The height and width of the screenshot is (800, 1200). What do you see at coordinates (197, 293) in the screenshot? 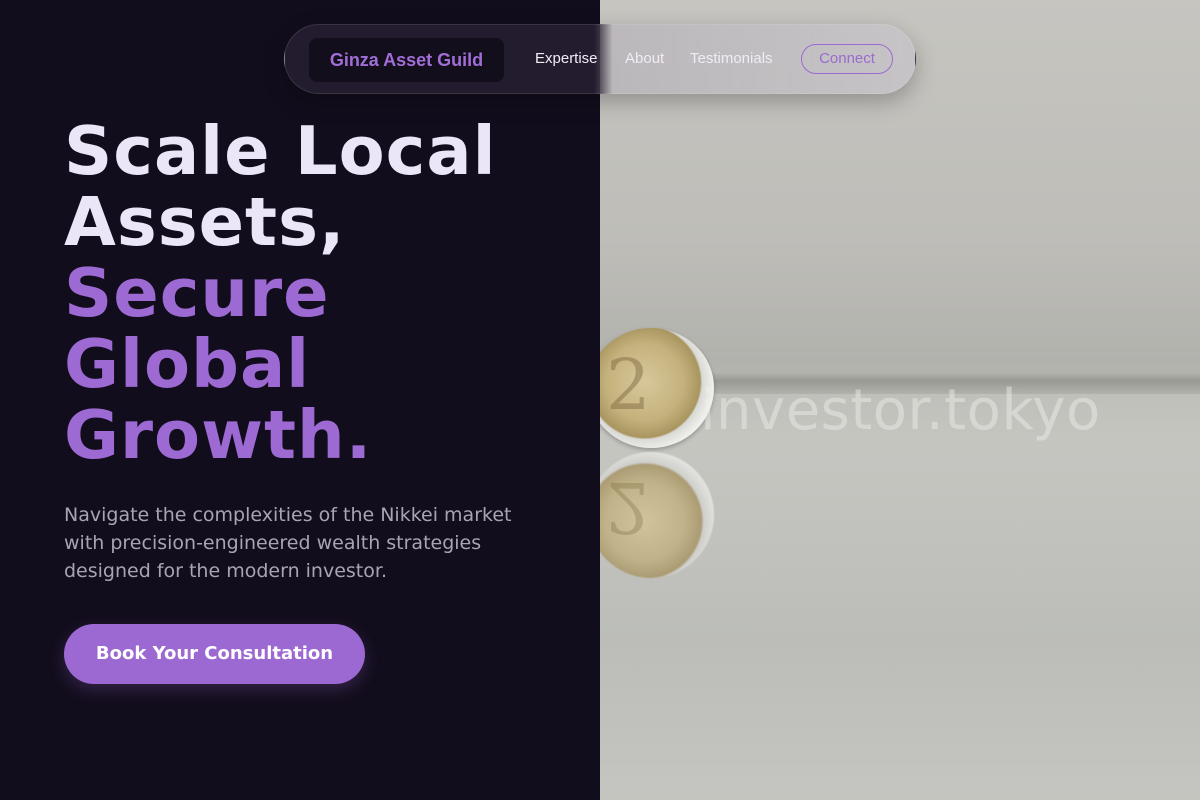
I see `headline-accent-line: Secure` at bounding box center [197, 293].